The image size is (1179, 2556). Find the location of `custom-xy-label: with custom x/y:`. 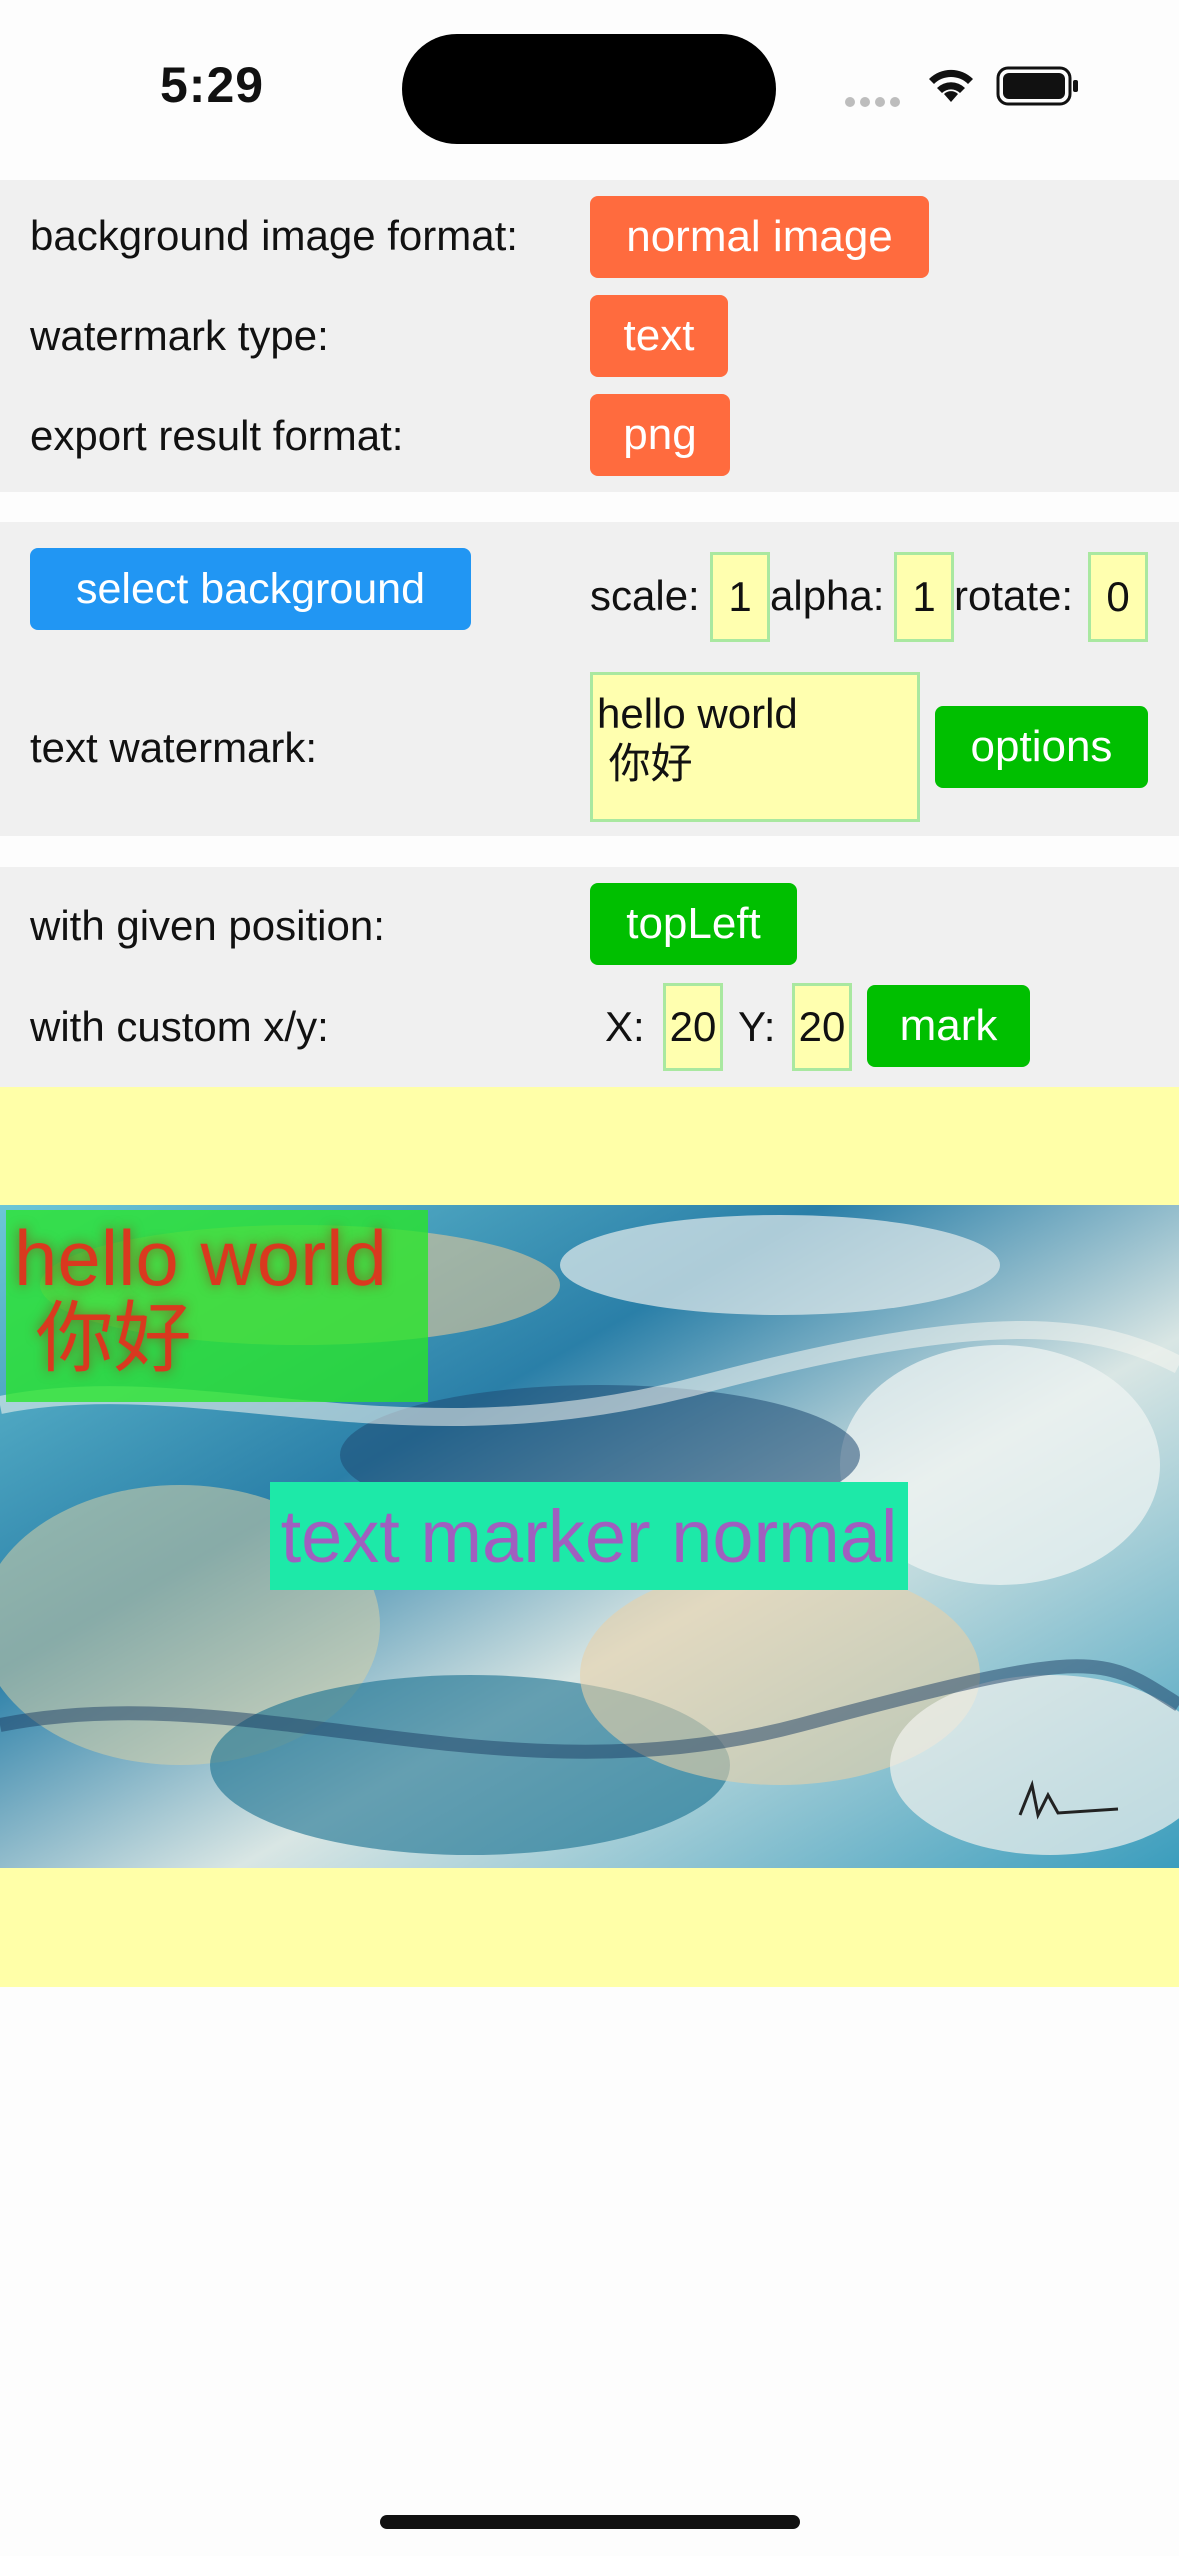

custom-xy-label: with custom x/y: is located at coordinates (179, 1026).